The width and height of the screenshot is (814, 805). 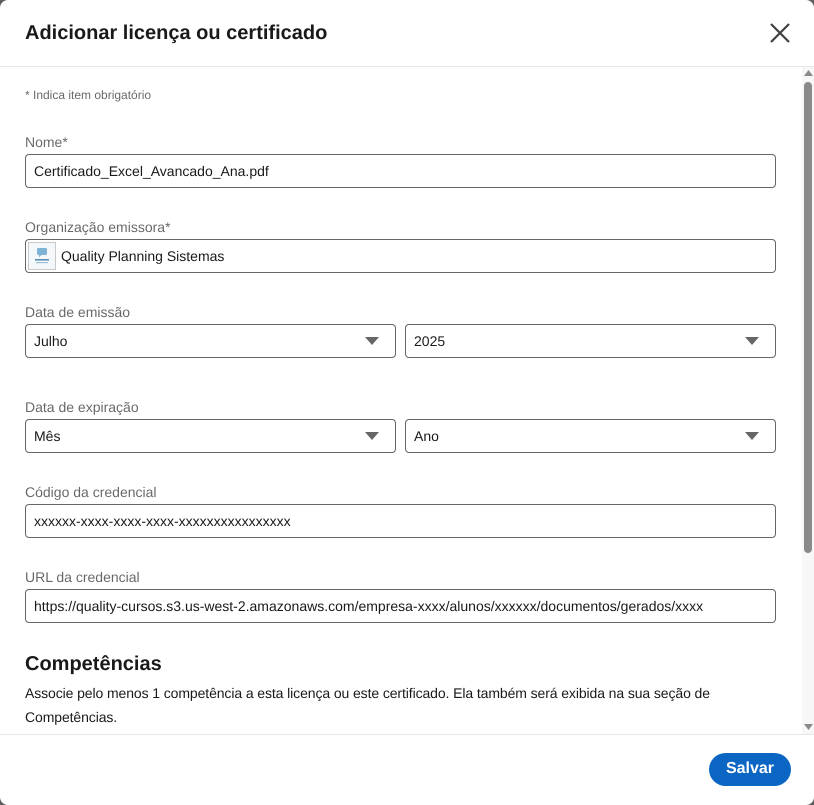 What do you see at coordinates (176, 33) in the screenshot?
I see `dialog-title: Adicionar licença ou certificado` at bounding box center [176, 33].